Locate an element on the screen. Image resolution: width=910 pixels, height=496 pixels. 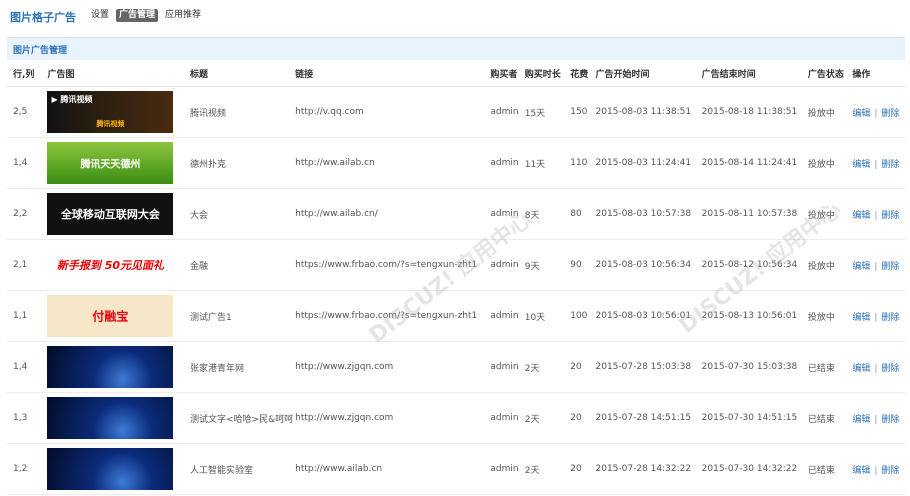
top-bar: 图片格子广告 设置 广告管理 应用推荐 is located at coordinates (455, 15).